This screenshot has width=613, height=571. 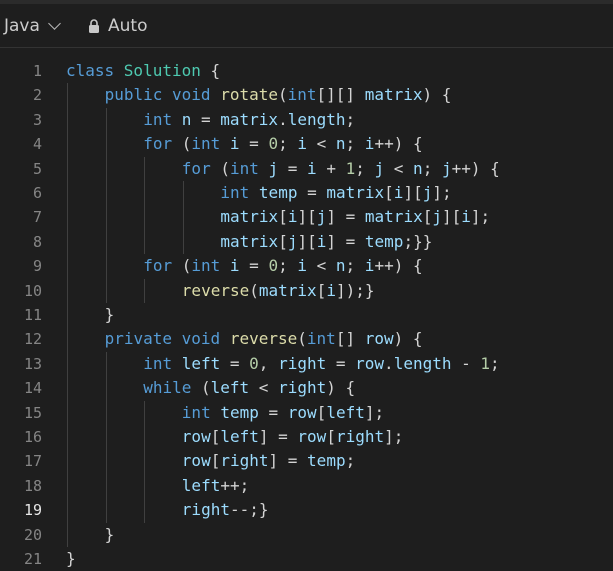 What do you see at coordinates (306, 71) in the screenshot?
I see `code-line: 1 class Solution {` at bounding box center [306, 71].